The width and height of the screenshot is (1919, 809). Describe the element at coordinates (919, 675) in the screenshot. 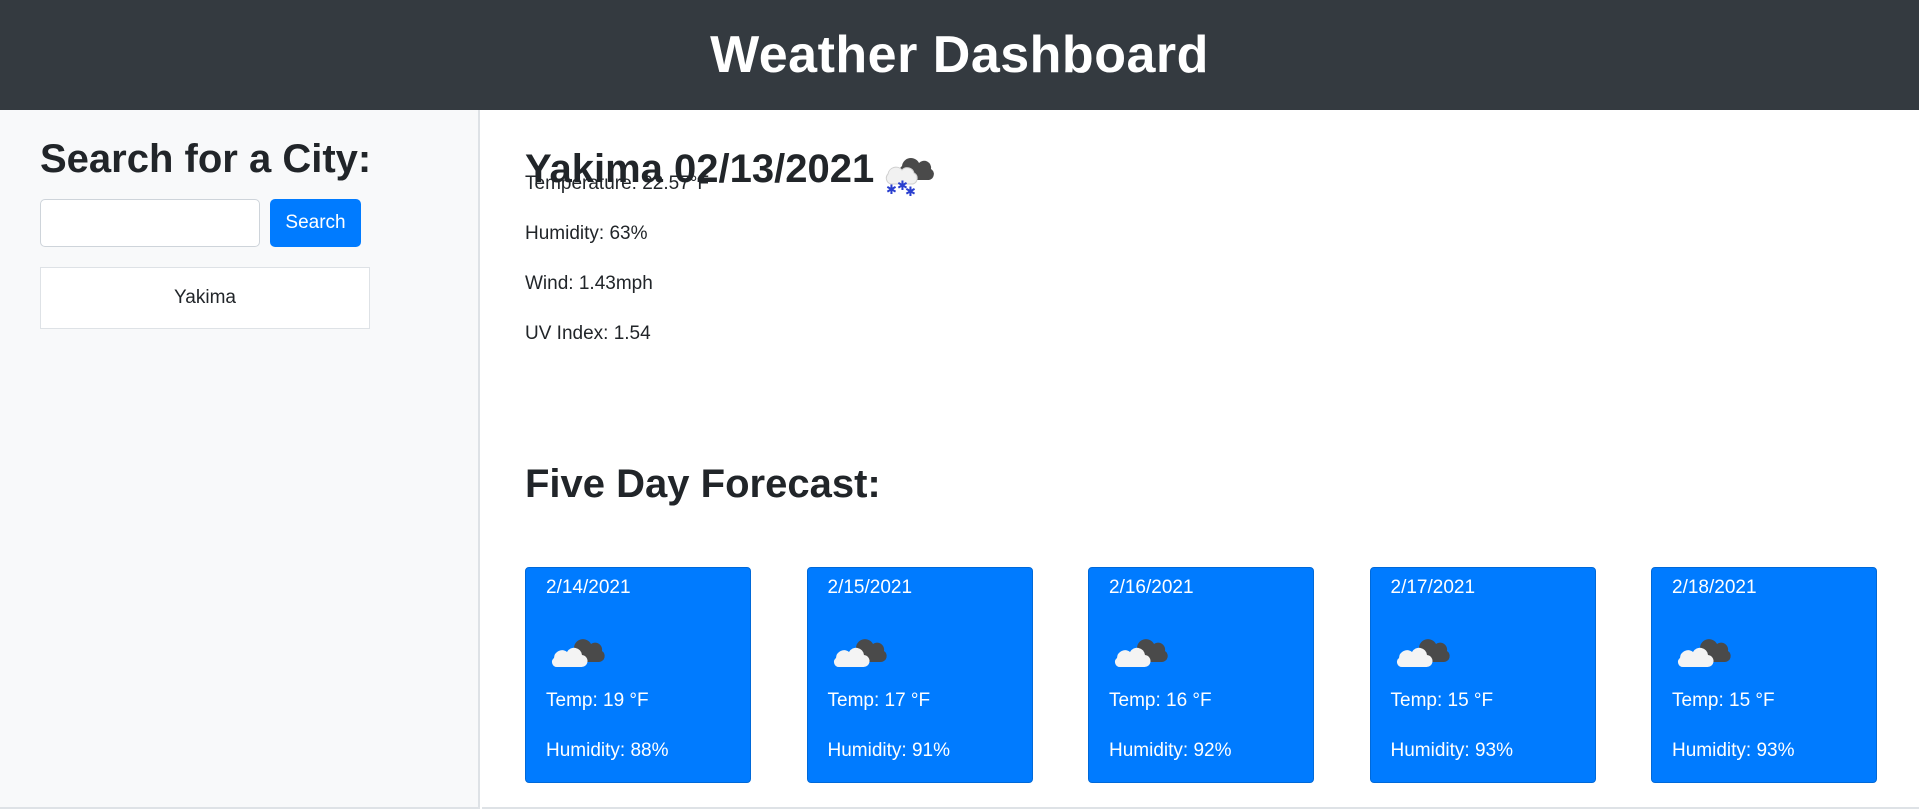

I see `forecast-card: 2/15/2021 Temp: 17 °F Humidity: 91%` at that location.